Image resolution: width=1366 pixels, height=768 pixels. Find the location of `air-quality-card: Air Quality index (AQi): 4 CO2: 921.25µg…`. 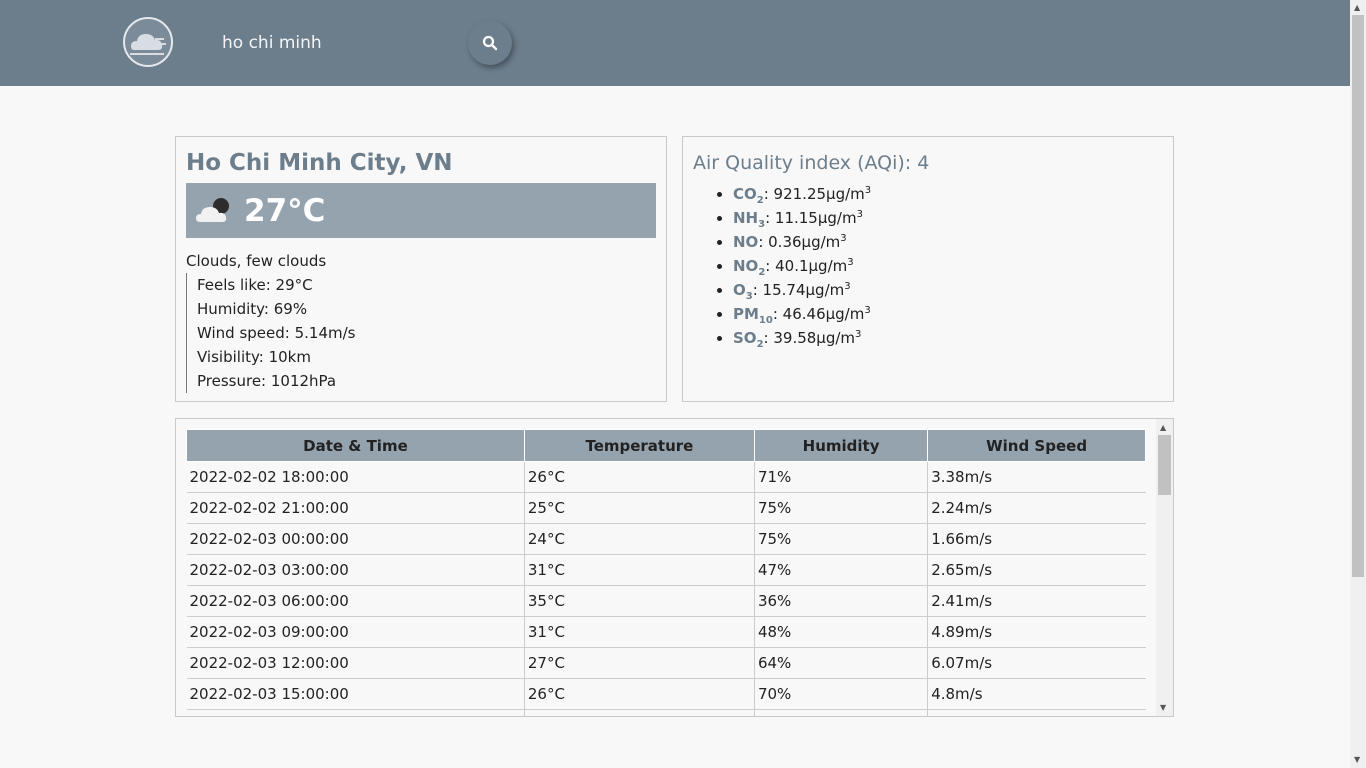

air-quality-card: Air Quality index (AQi): 4 CO2: 921.25µg… is located at coordinates (928, 269).